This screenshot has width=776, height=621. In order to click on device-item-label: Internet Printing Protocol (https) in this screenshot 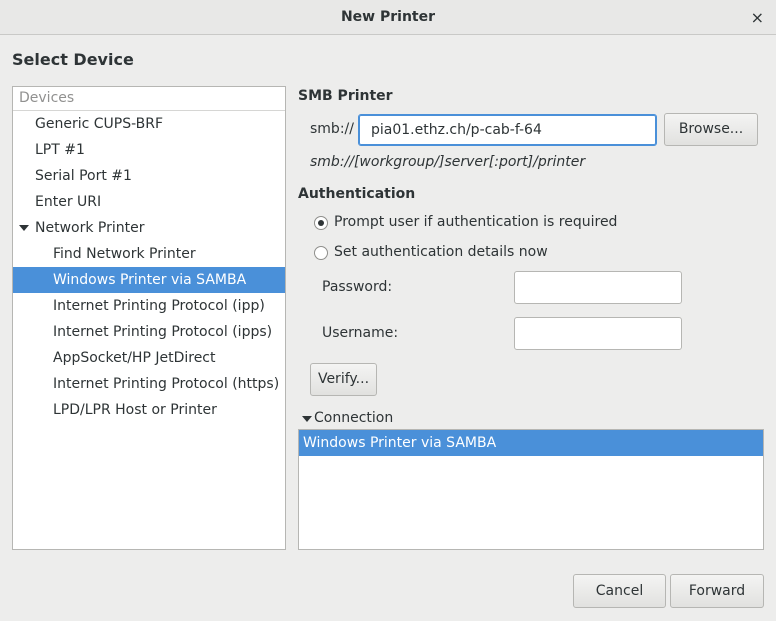, I will do `click(166, 384)`.